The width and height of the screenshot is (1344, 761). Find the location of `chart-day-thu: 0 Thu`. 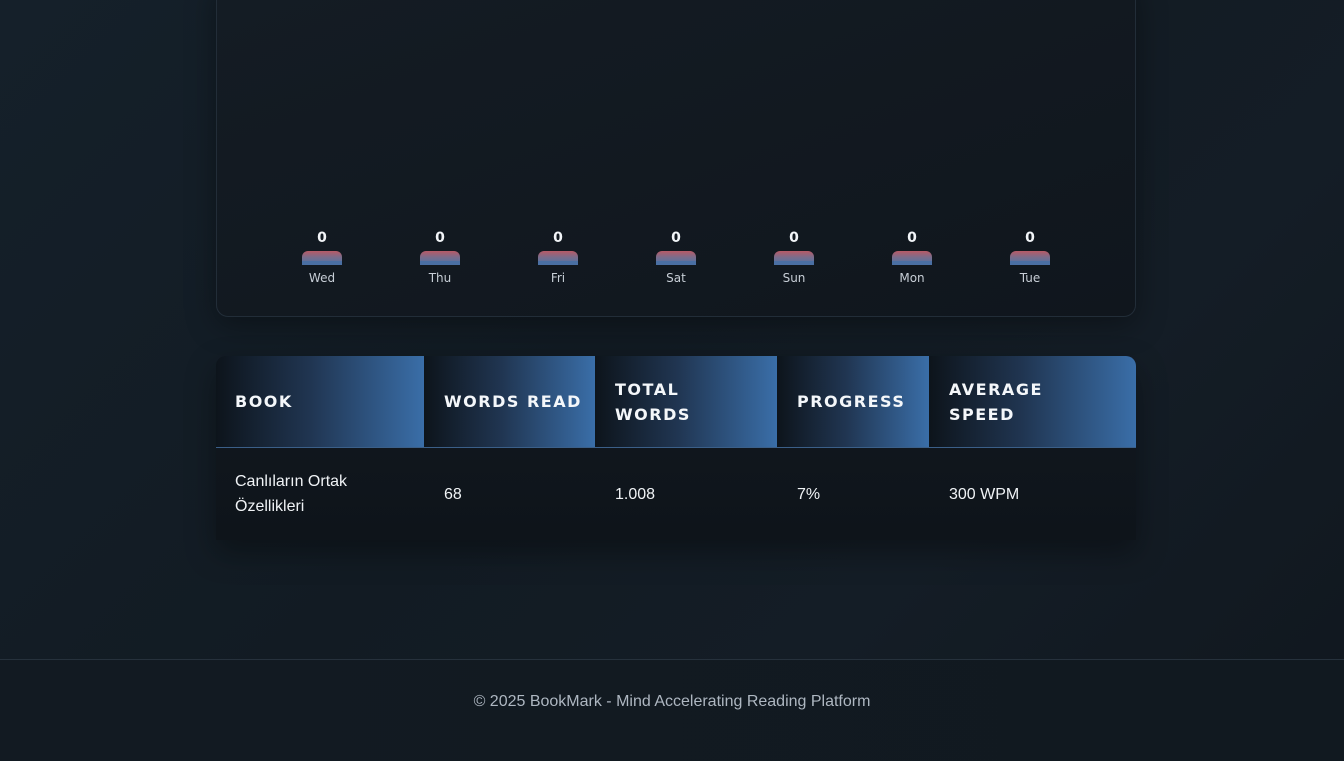

chart-day-thu: 0 Thu is located at coordinates (440, 257).